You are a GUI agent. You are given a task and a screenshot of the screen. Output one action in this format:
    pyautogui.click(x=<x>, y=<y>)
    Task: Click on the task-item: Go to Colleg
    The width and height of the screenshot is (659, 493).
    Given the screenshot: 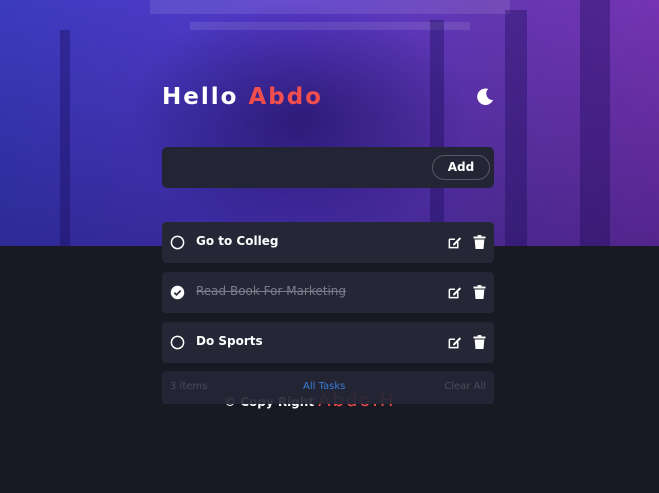 What is the action you would take?
    pyautogui.click(x=328, y=242)
    